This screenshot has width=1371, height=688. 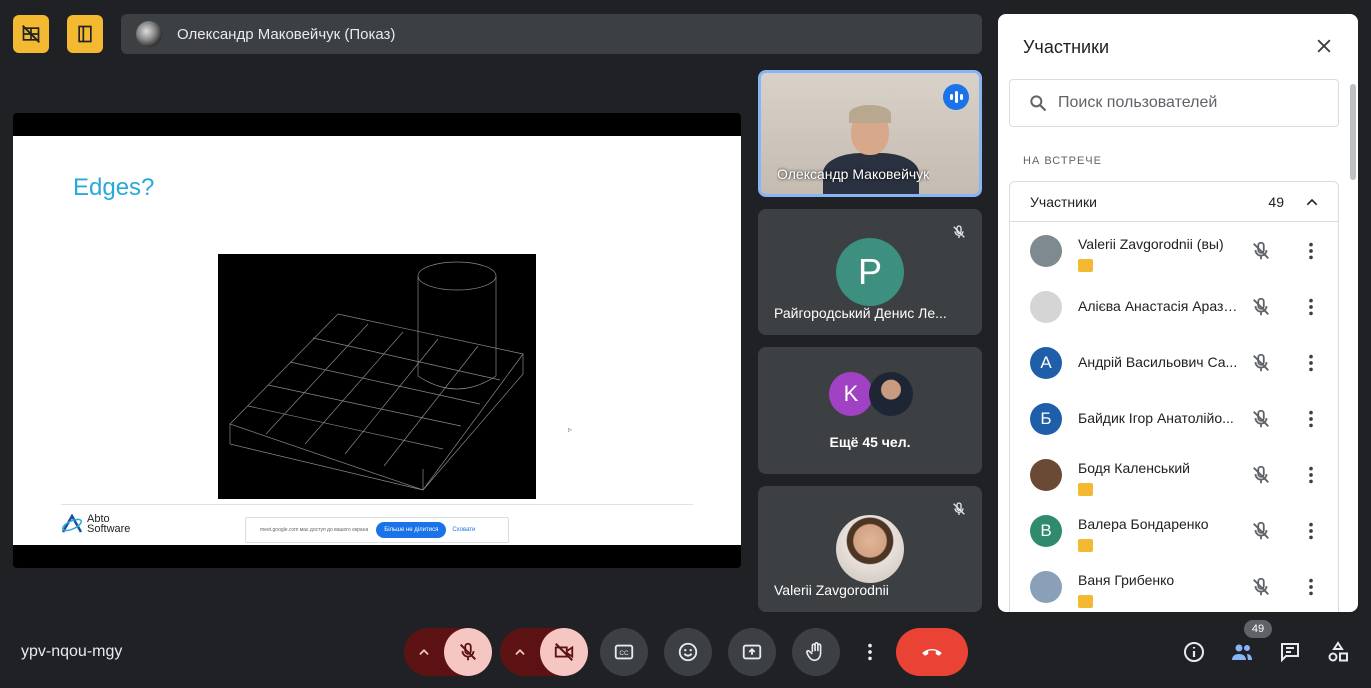 I want to click on participant-name: Valerii Zavgorodnii (вы), so click(x=1151, y=244).